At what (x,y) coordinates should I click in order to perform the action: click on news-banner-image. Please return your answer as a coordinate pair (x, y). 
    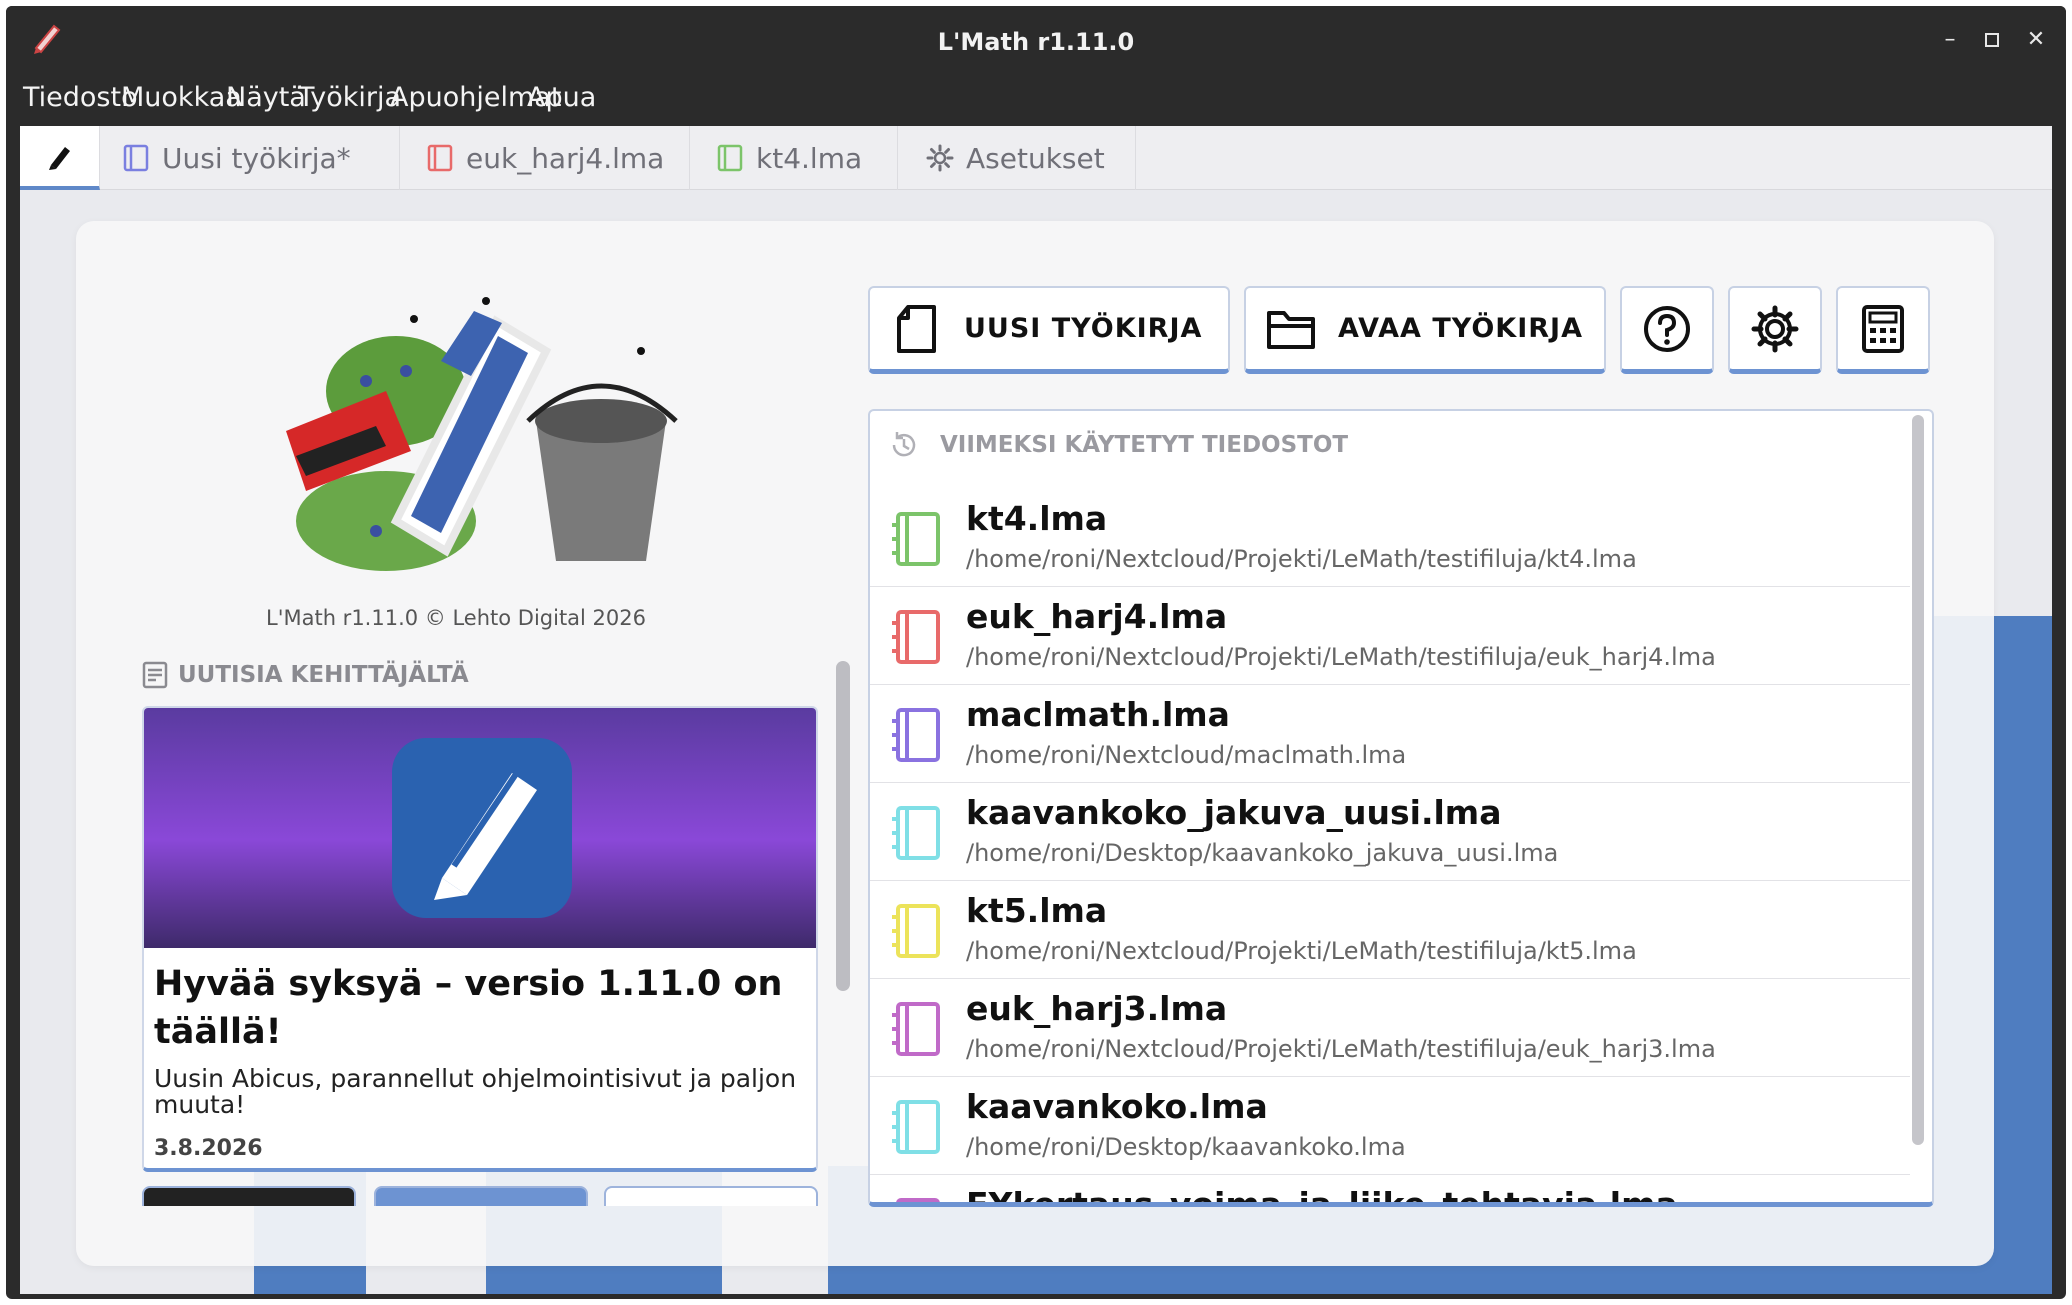
    Looking at the image, I should click on (480, 828).